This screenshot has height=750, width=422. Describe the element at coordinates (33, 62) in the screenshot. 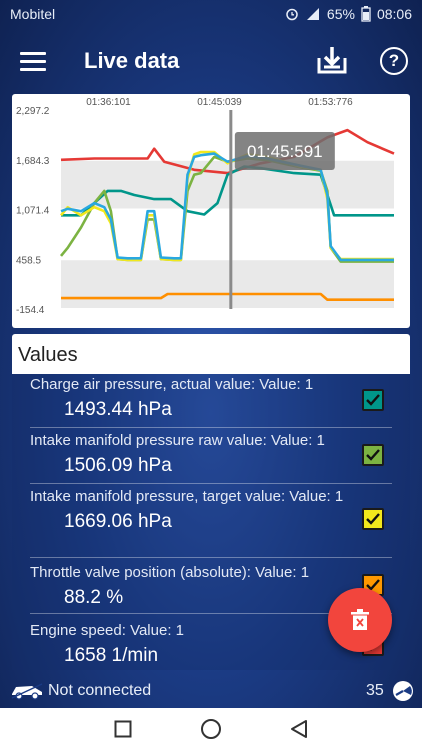

I see `menu-icon` at that location.